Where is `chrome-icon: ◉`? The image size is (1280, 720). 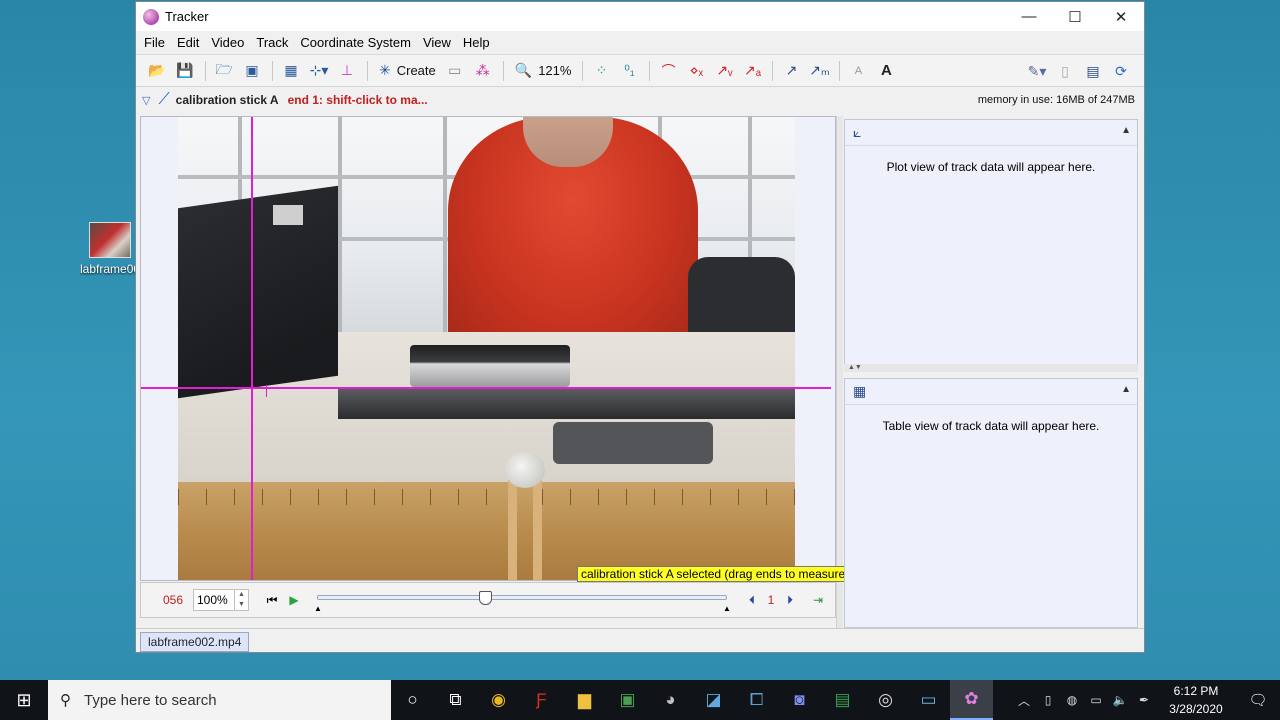
chrome-icon: ◉ is located at coordinates (498, 700).